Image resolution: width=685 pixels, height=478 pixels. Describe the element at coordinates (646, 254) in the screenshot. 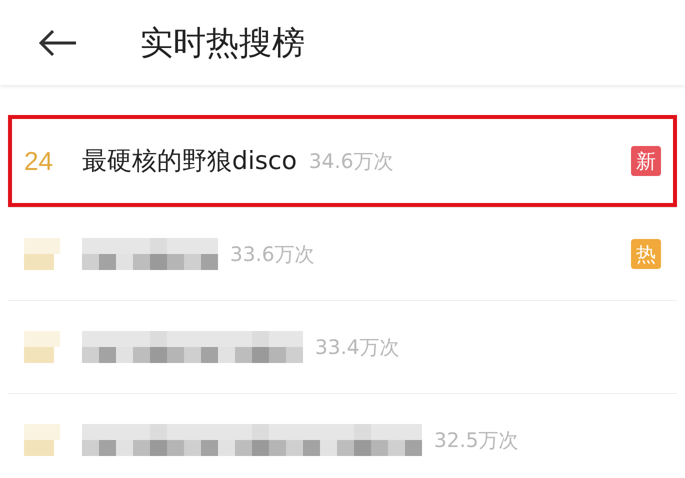

I see `tag-badge: 热` at that location.